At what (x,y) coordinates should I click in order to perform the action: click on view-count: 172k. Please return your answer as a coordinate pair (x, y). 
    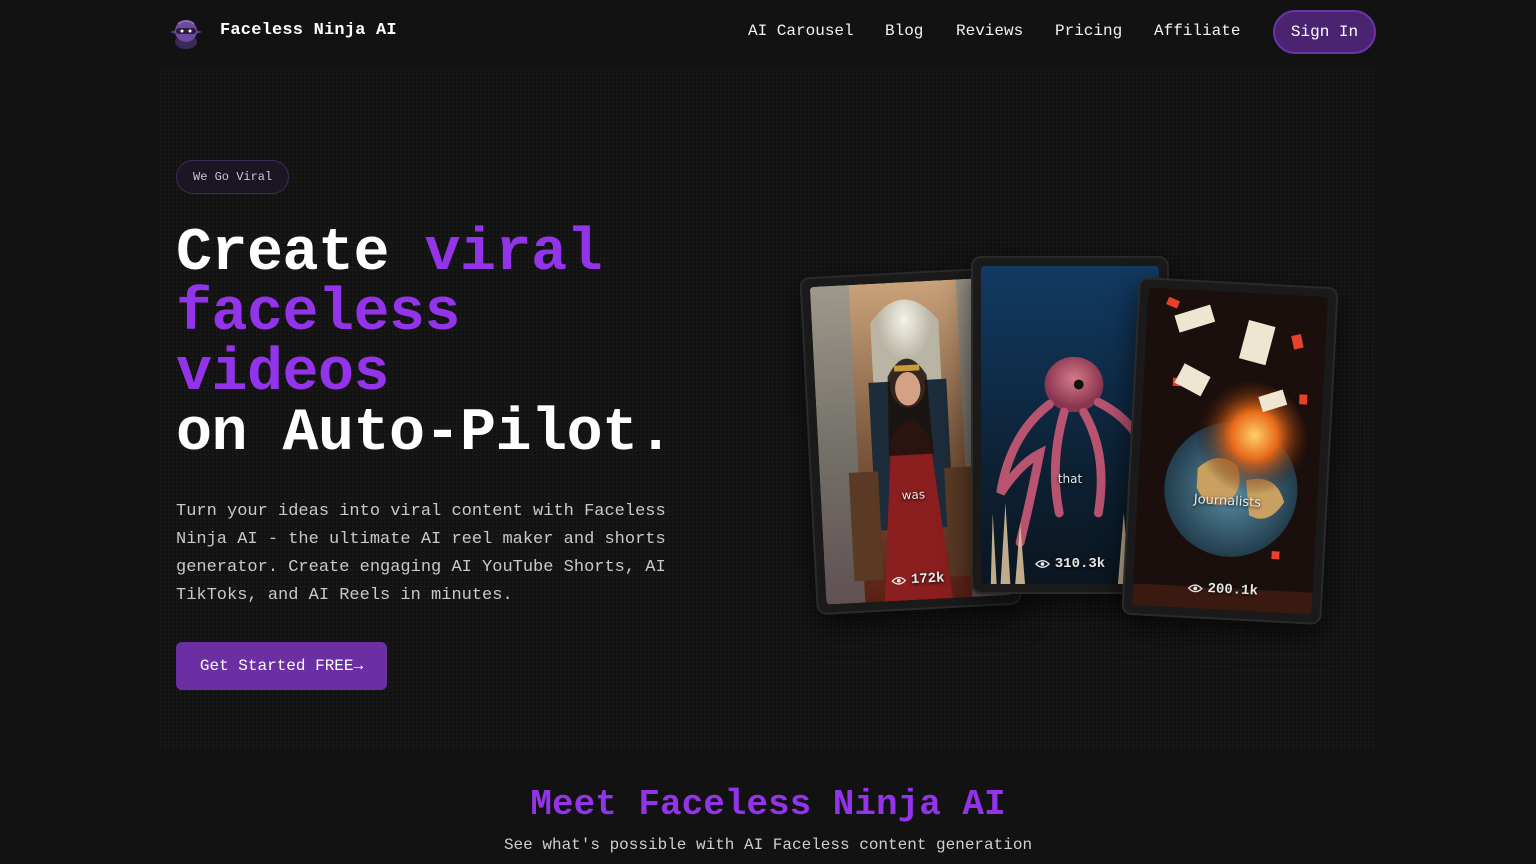
    Looking at the image, I should click on (927, 579).